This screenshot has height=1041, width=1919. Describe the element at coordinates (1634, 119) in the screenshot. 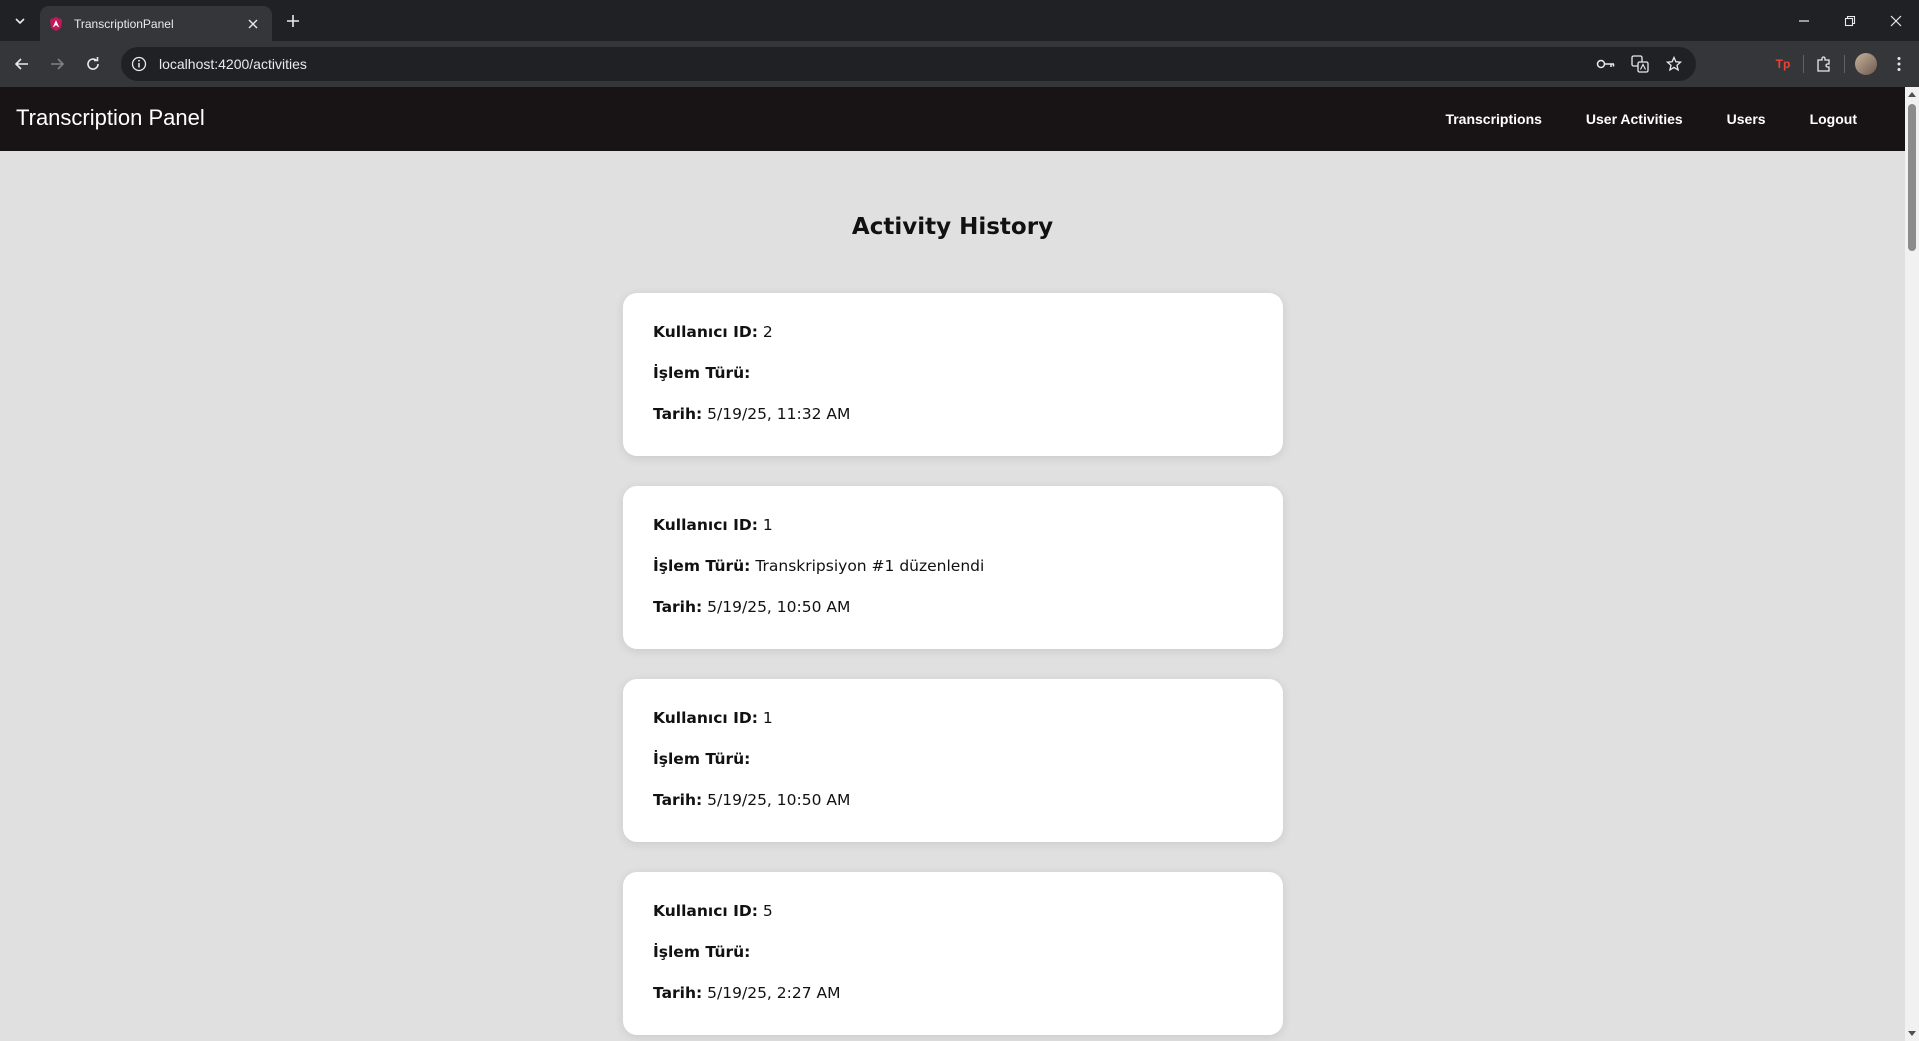

I see `nav-user-activities: User Activities` at that location.